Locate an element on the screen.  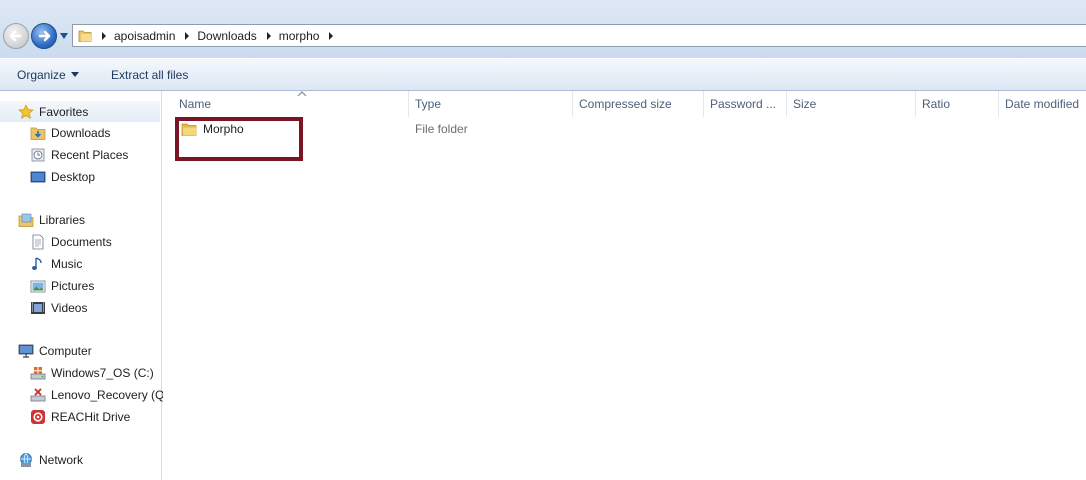
column-header-label: Compressed size is located at coordinates (625, 104).